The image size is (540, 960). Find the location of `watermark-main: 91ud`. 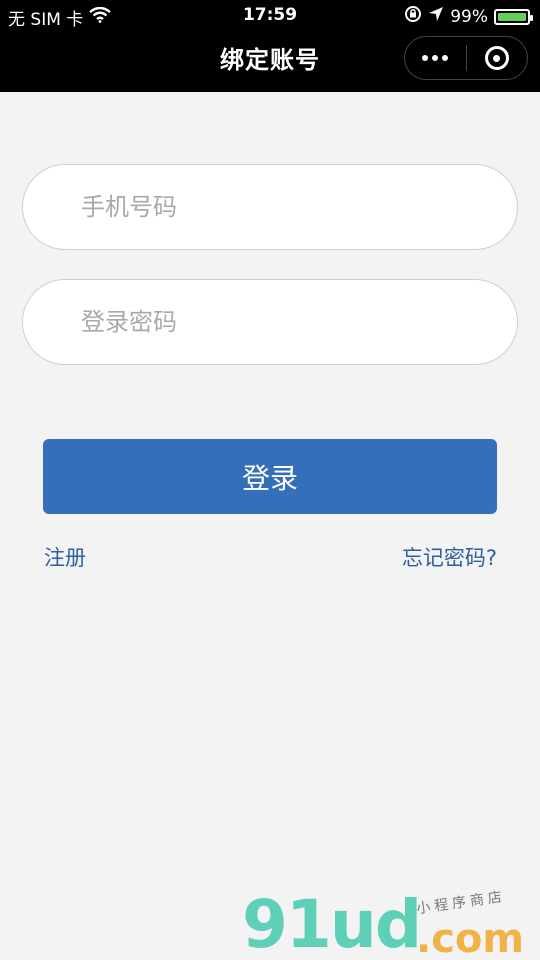

watermark-main: 91ud is located at coordinates (332, 923).